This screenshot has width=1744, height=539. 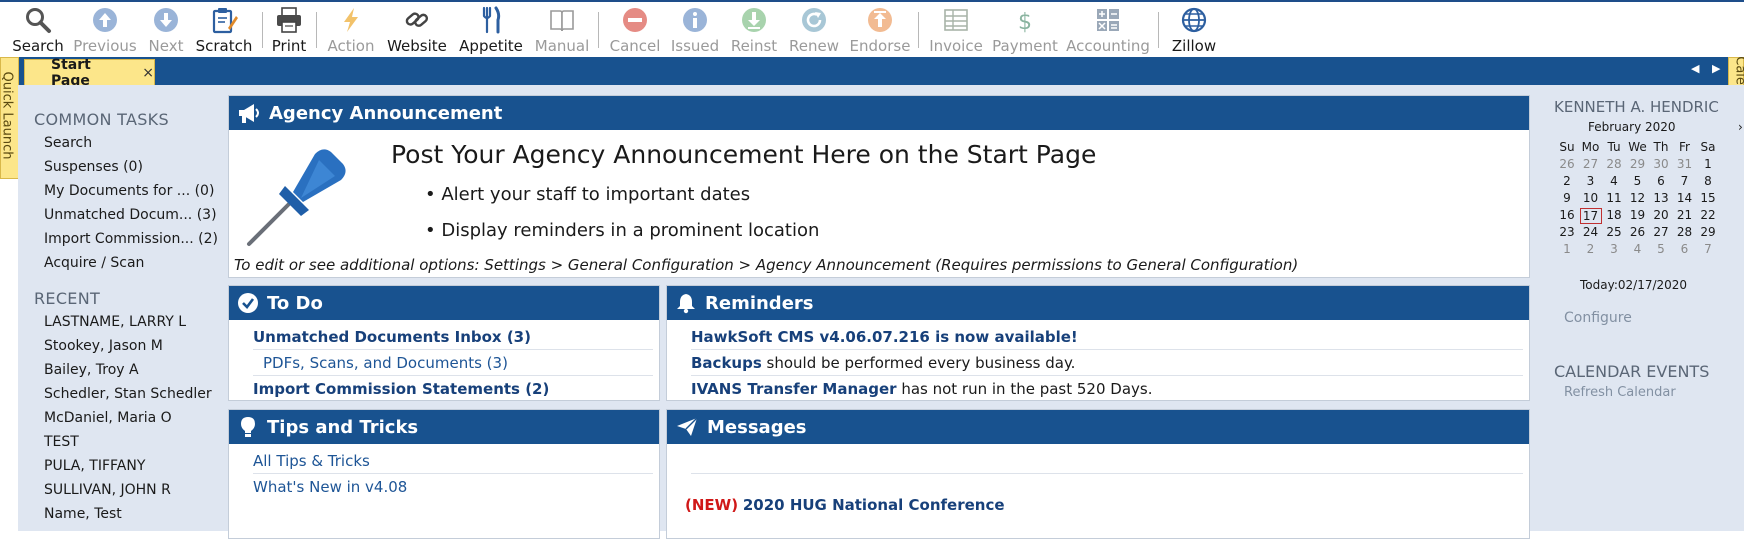 What do you see at coordinates (880, 30) in the screenshot?
I see `endorse-button: Endorse` at bounding box center [880, 30].